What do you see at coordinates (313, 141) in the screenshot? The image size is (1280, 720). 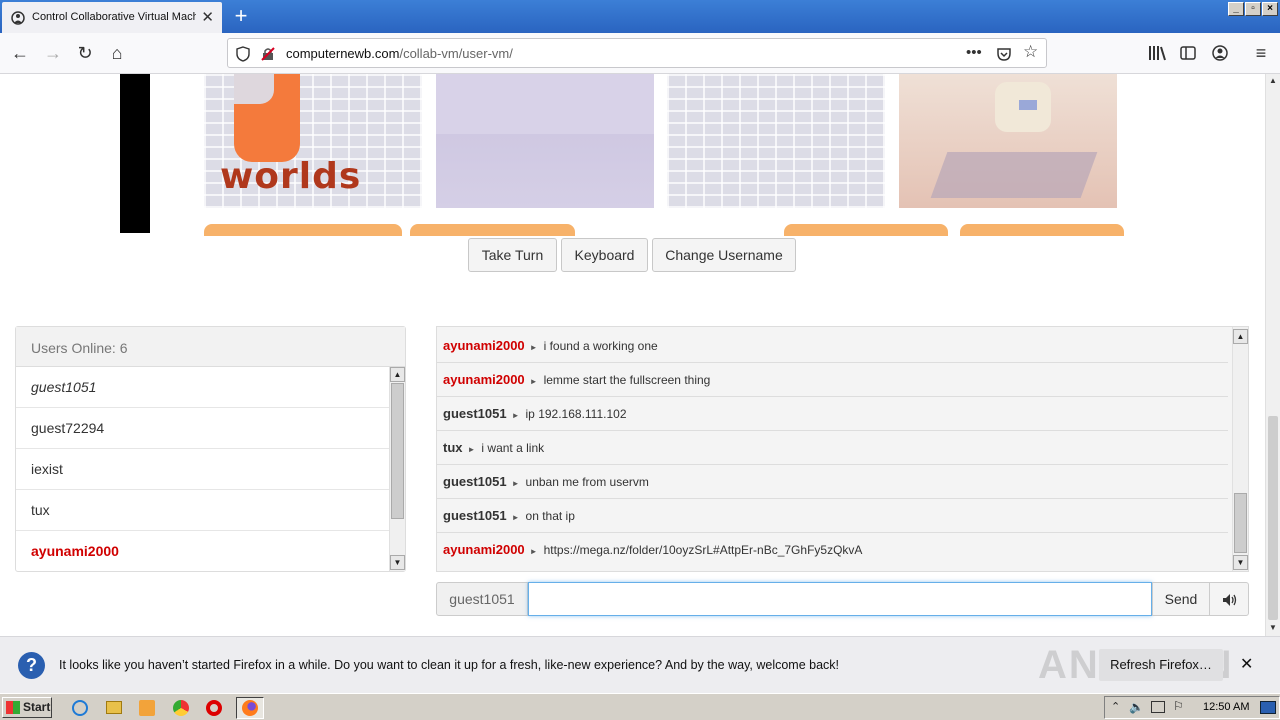 I see `vm-thumbnail-1: worlds` at bounding box center [313, 141].